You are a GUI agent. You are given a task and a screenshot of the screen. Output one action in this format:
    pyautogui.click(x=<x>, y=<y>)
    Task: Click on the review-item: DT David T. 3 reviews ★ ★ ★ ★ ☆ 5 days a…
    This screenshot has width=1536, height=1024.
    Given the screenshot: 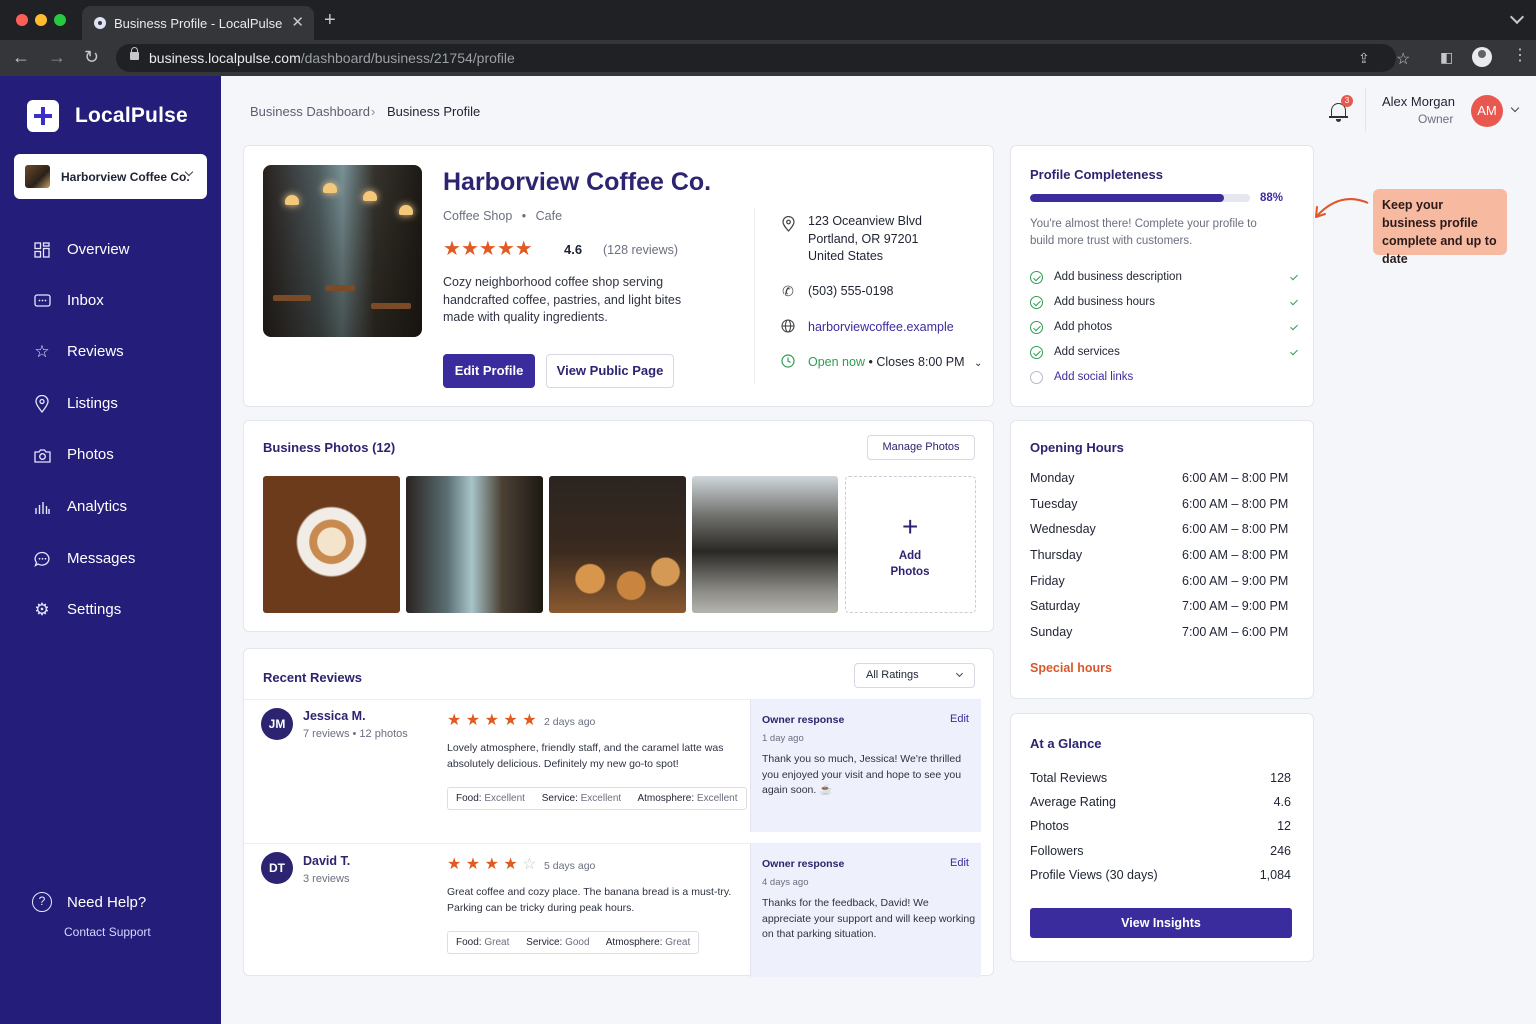 What is the action you would take?
    pyautogui.click(x=612, y=910)
    